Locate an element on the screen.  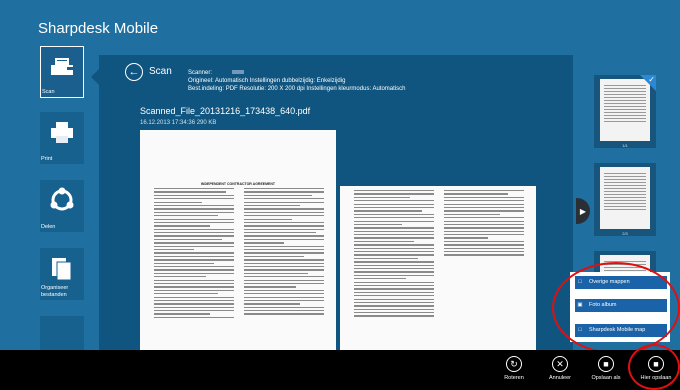
scanner-info: Scanner: is located at coordinates (216, 73).